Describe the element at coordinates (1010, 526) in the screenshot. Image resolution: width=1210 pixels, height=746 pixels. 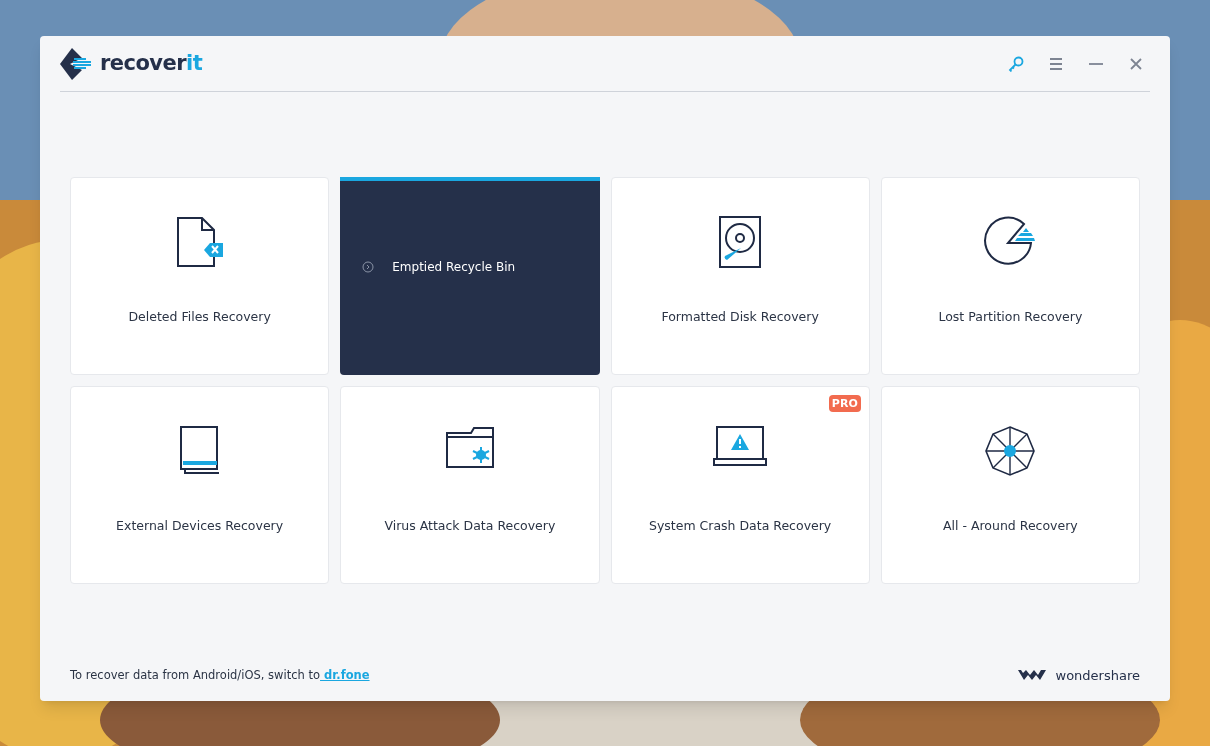
I see `card-title: All - Around Recovery` at that location.